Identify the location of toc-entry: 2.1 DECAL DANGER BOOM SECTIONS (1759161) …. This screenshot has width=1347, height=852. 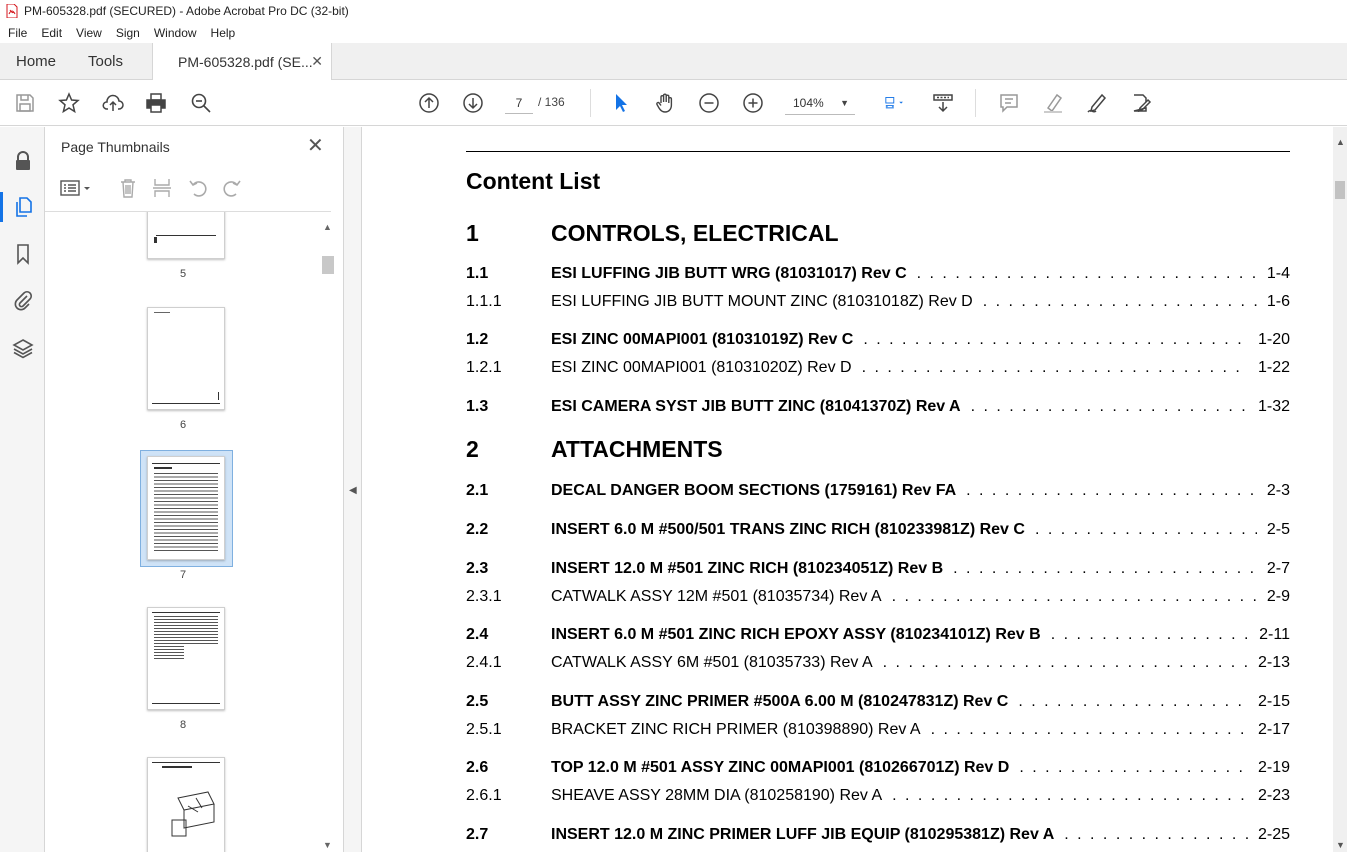
(878, 493).